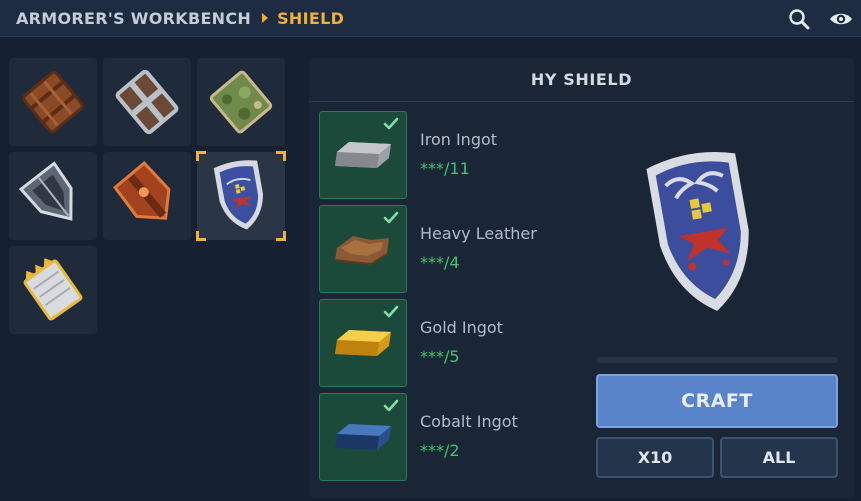  I want to click on wooden-shield-icon, so click(53, 102).